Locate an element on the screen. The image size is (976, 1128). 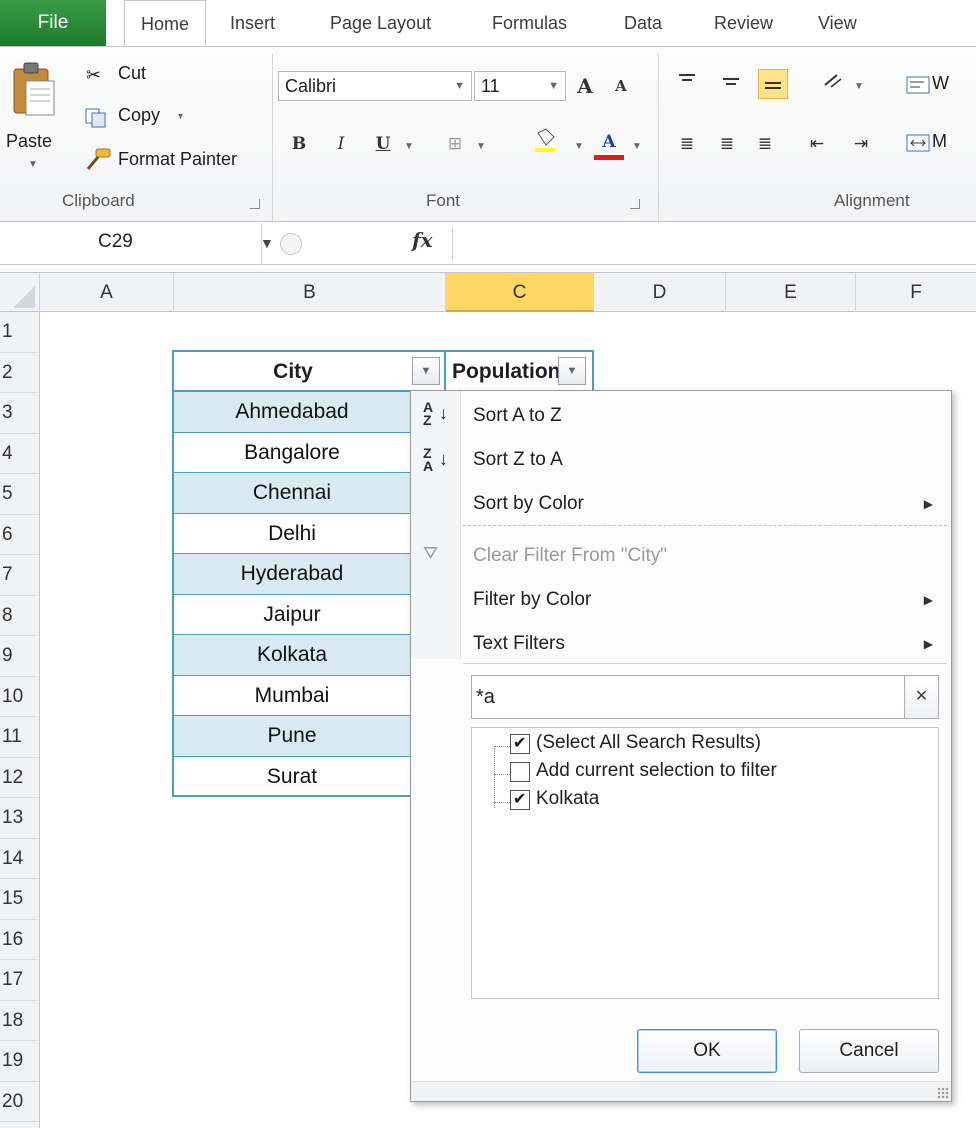
increase-indent-icon: ⇥ is located at coordinates (861, 144).